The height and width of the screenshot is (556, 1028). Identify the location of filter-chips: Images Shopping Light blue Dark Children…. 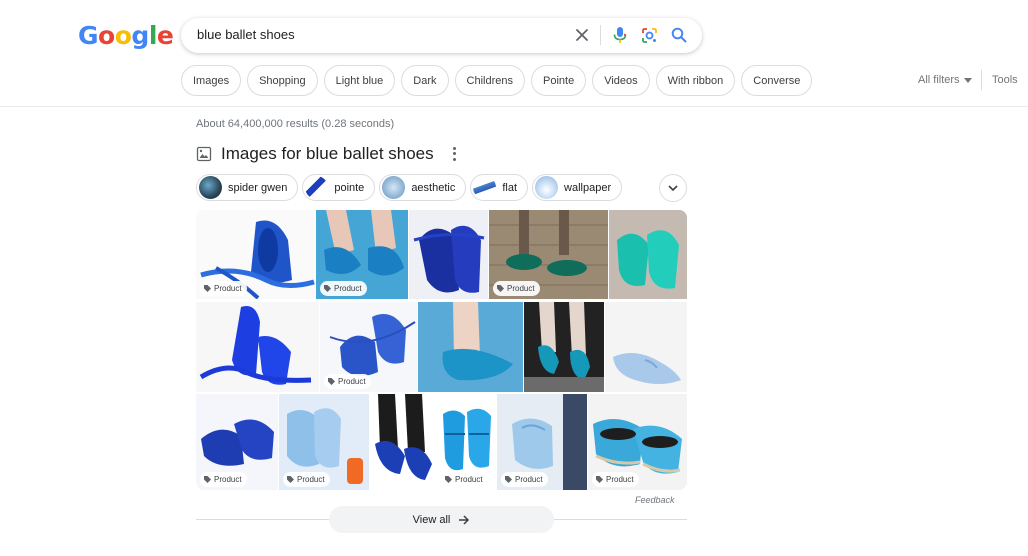
(497, 80).